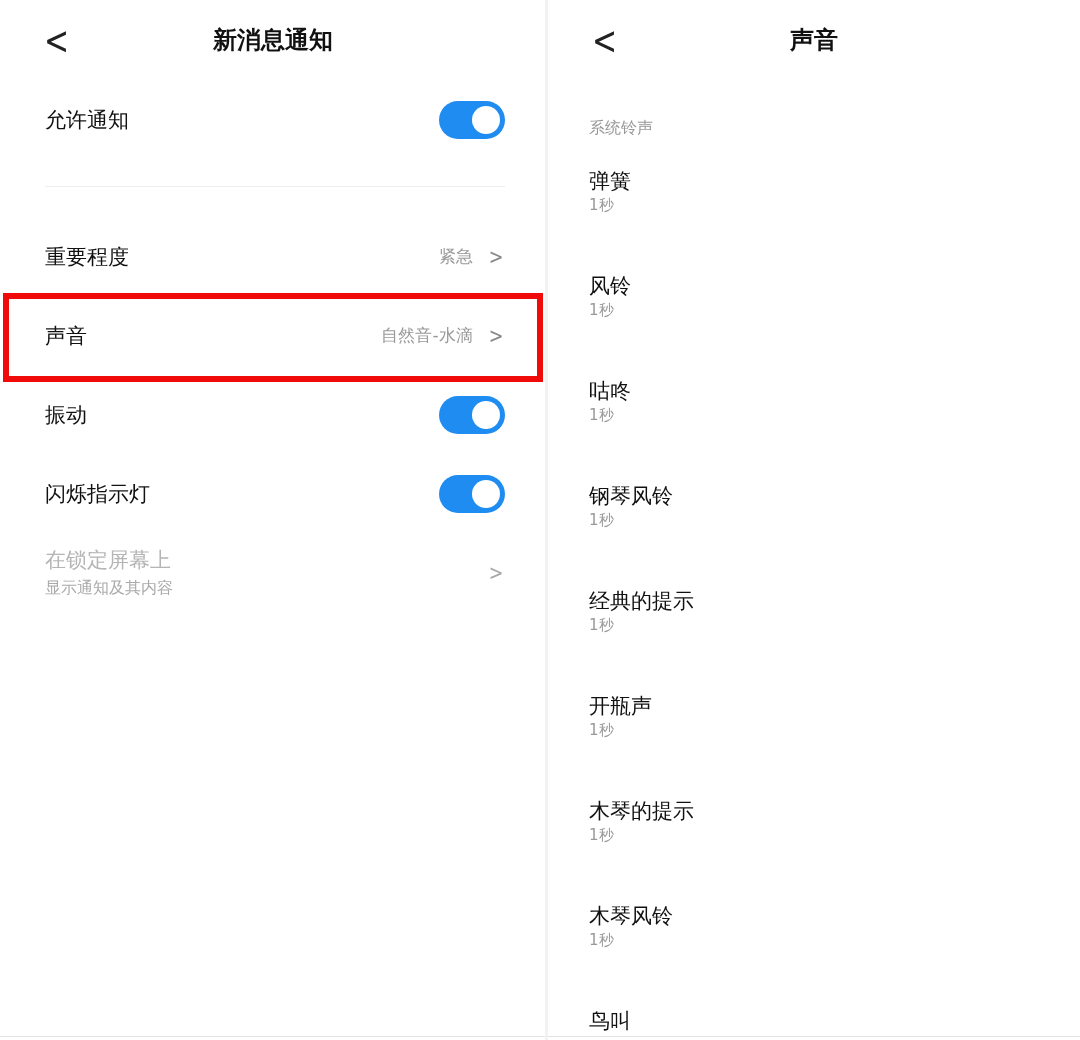 This screenshot has width=1080, height=1040. Describe the element at coordinates (272, 414) in the screenshot. I see `settings-row: 振动` at that location.